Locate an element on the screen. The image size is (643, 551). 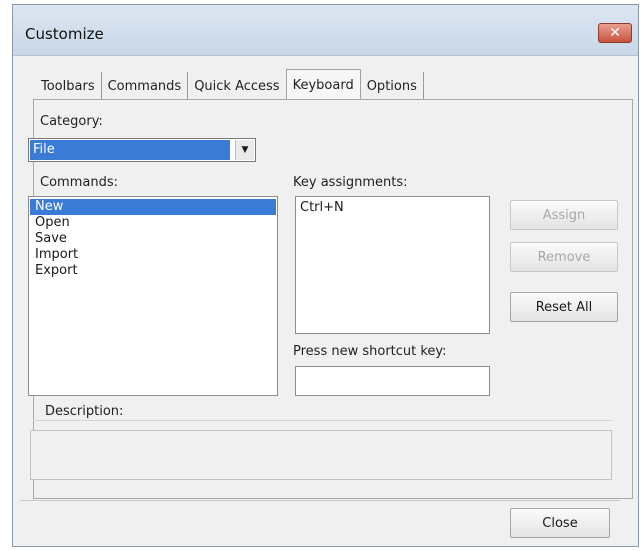
footer-divider is located at coordinates (320, 500).